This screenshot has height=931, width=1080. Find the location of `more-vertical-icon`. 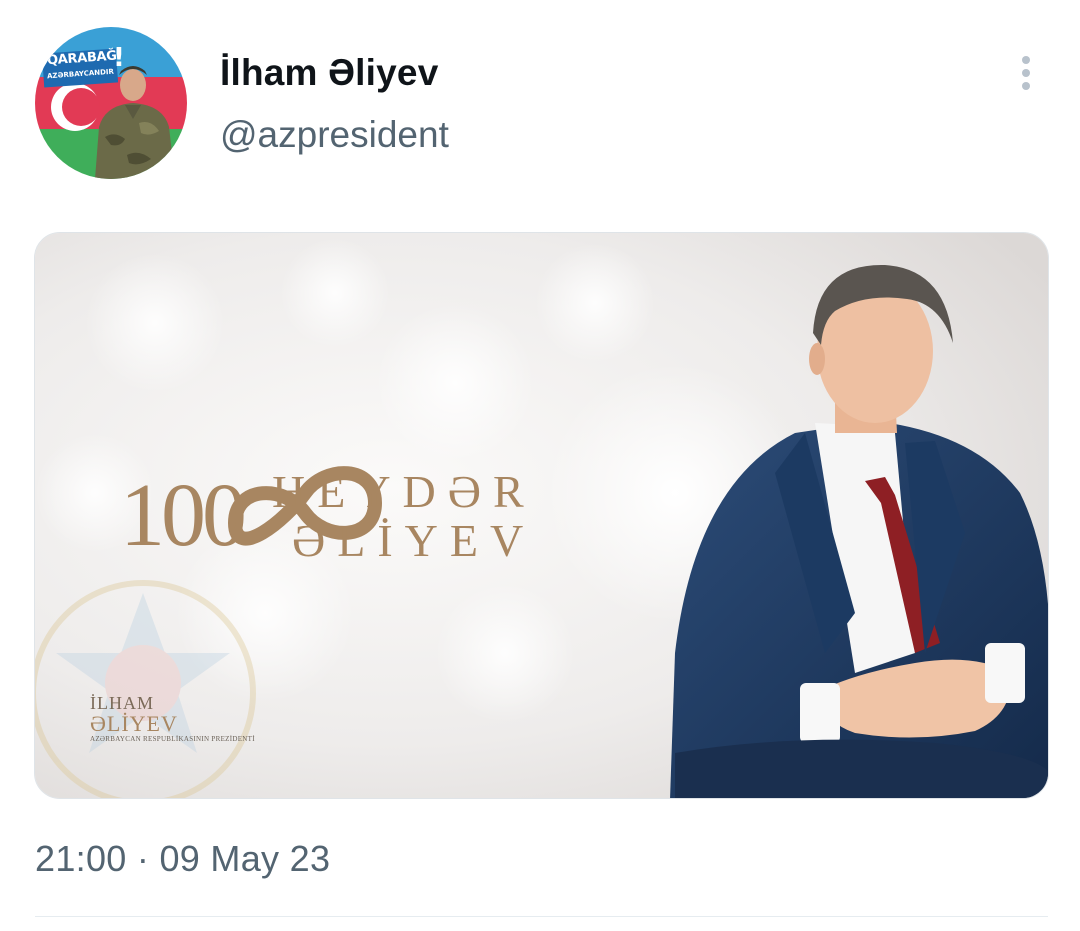

more-vertical-icon is located at coordinates (1026, 73).